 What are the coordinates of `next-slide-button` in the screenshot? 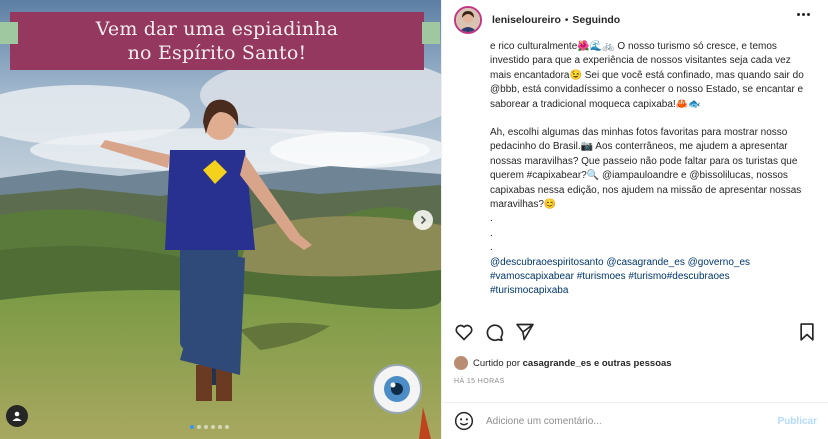 It's located at (423, 220).